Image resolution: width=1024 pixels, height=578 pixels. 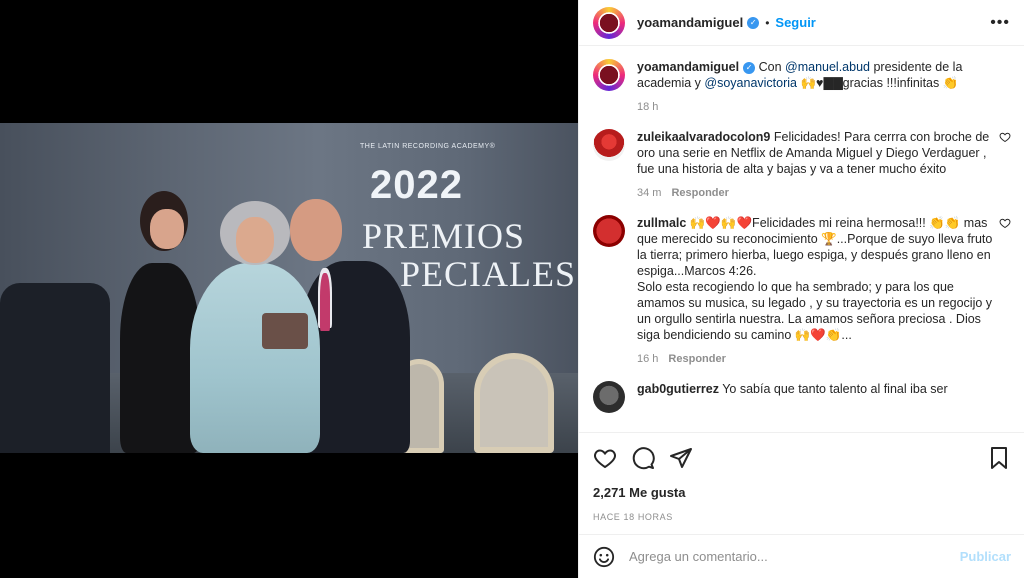 What do you see at coordinates (488, 274) in the screenshot?
I see `backdrop-title-line2: PECIALES` at bounding box center [488, 274].